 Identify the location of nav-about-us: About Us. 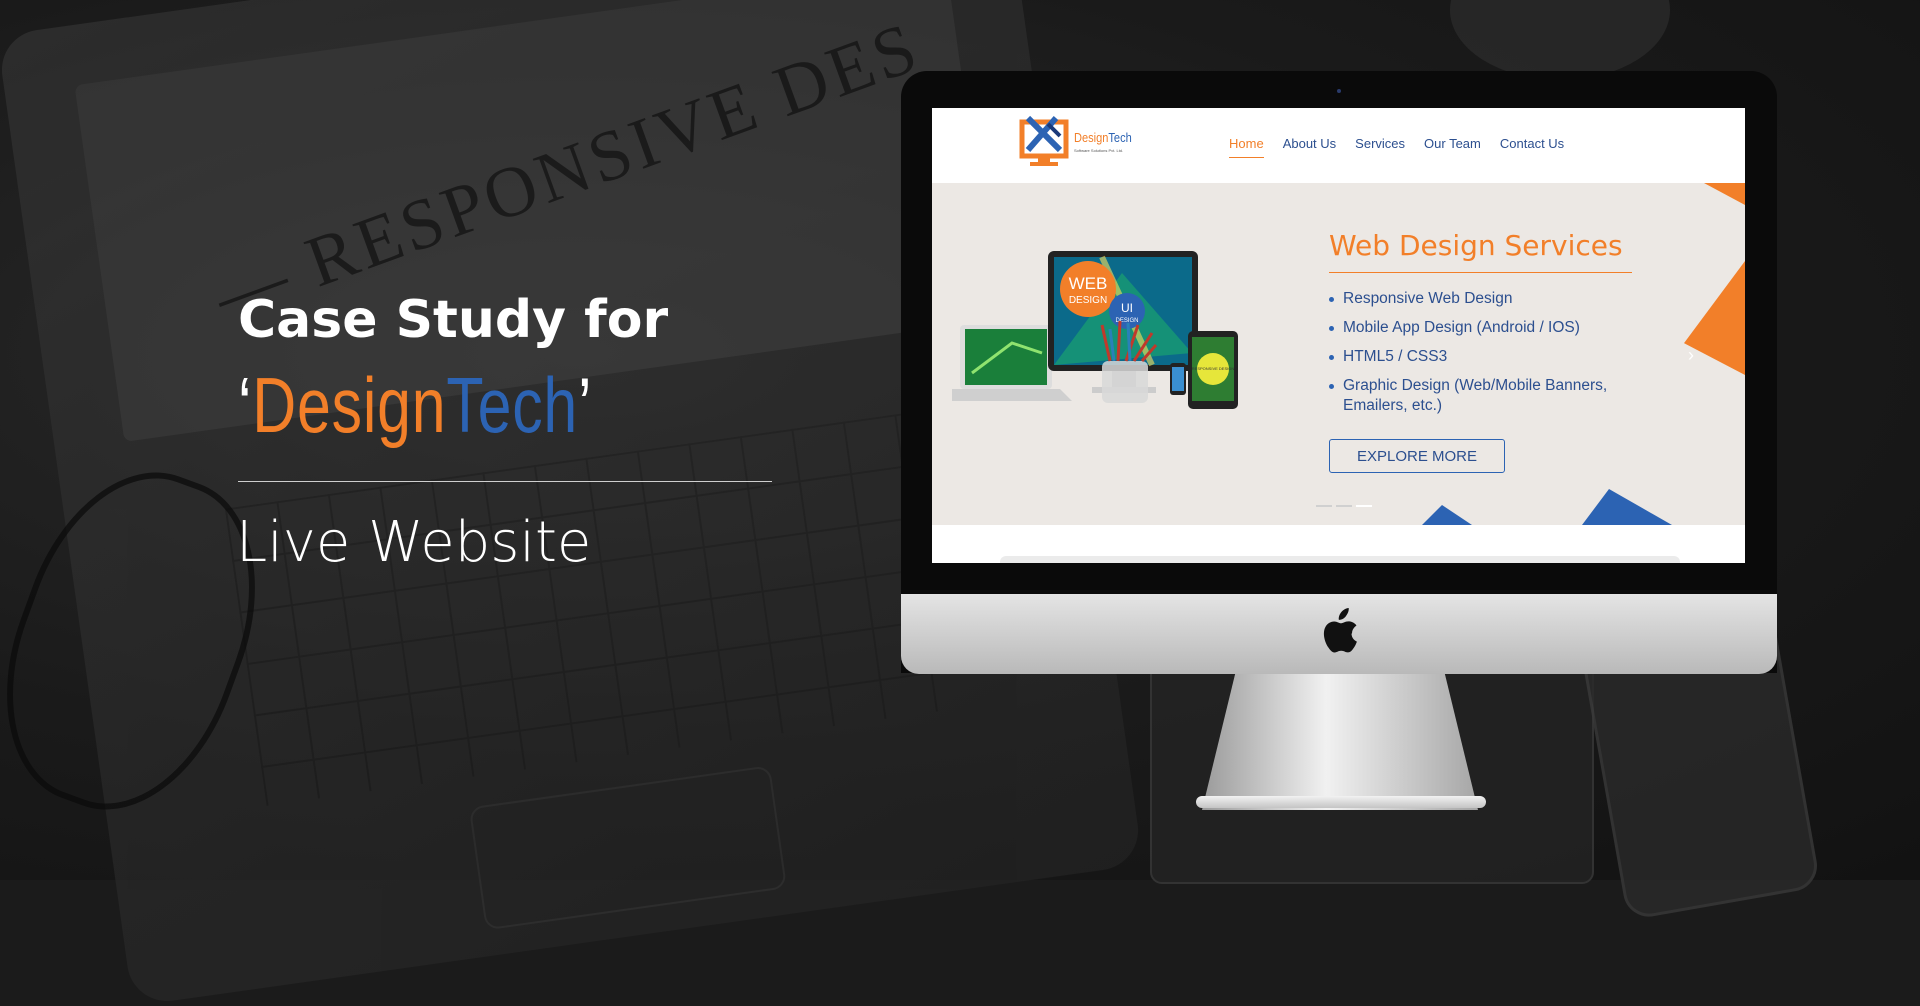
(1309, 147).